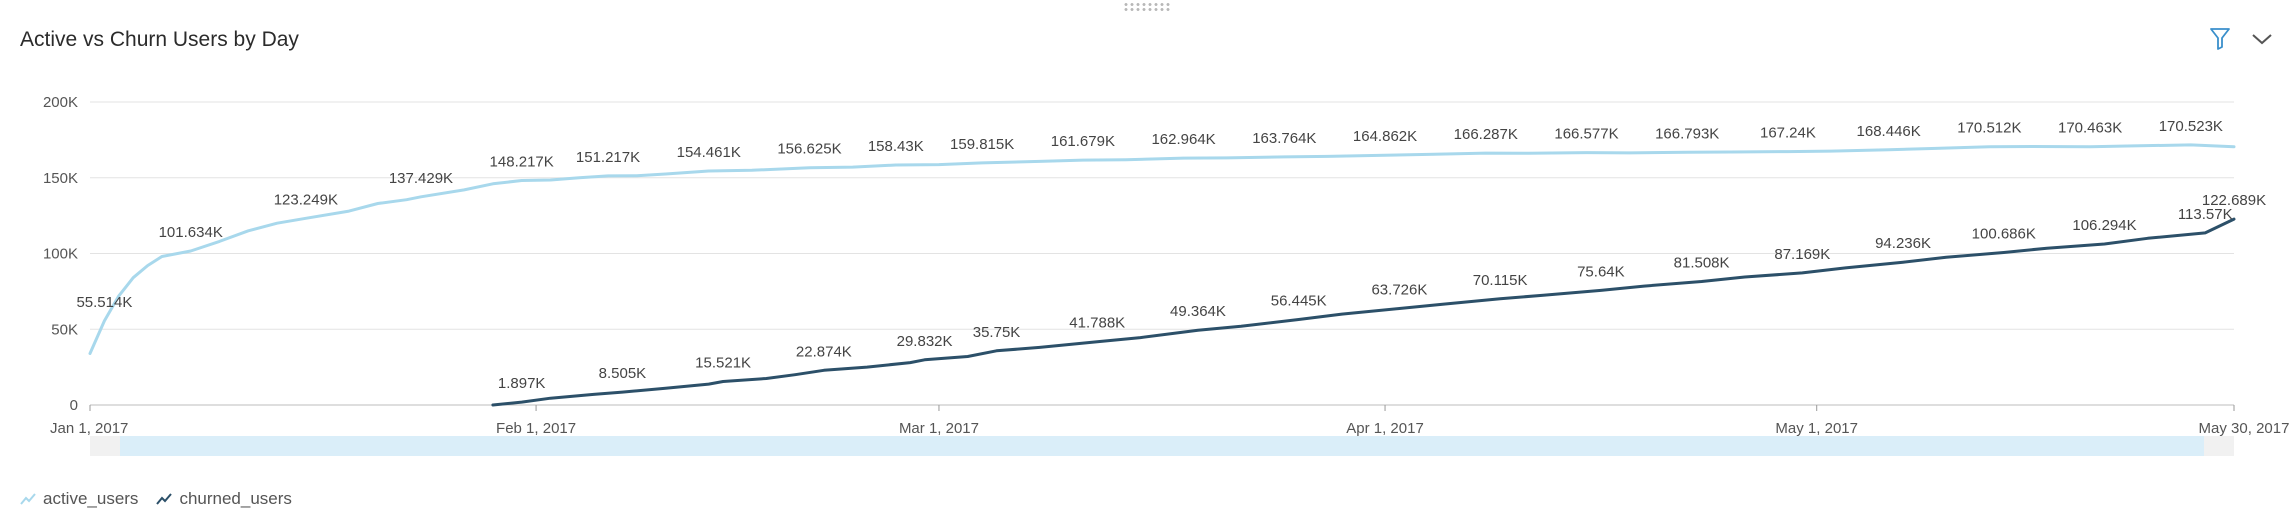 The width and height of the screenshot is (2296, 530). I want to click on y-axis: 0 50K 100K 150K 200K, so click(60, 254).